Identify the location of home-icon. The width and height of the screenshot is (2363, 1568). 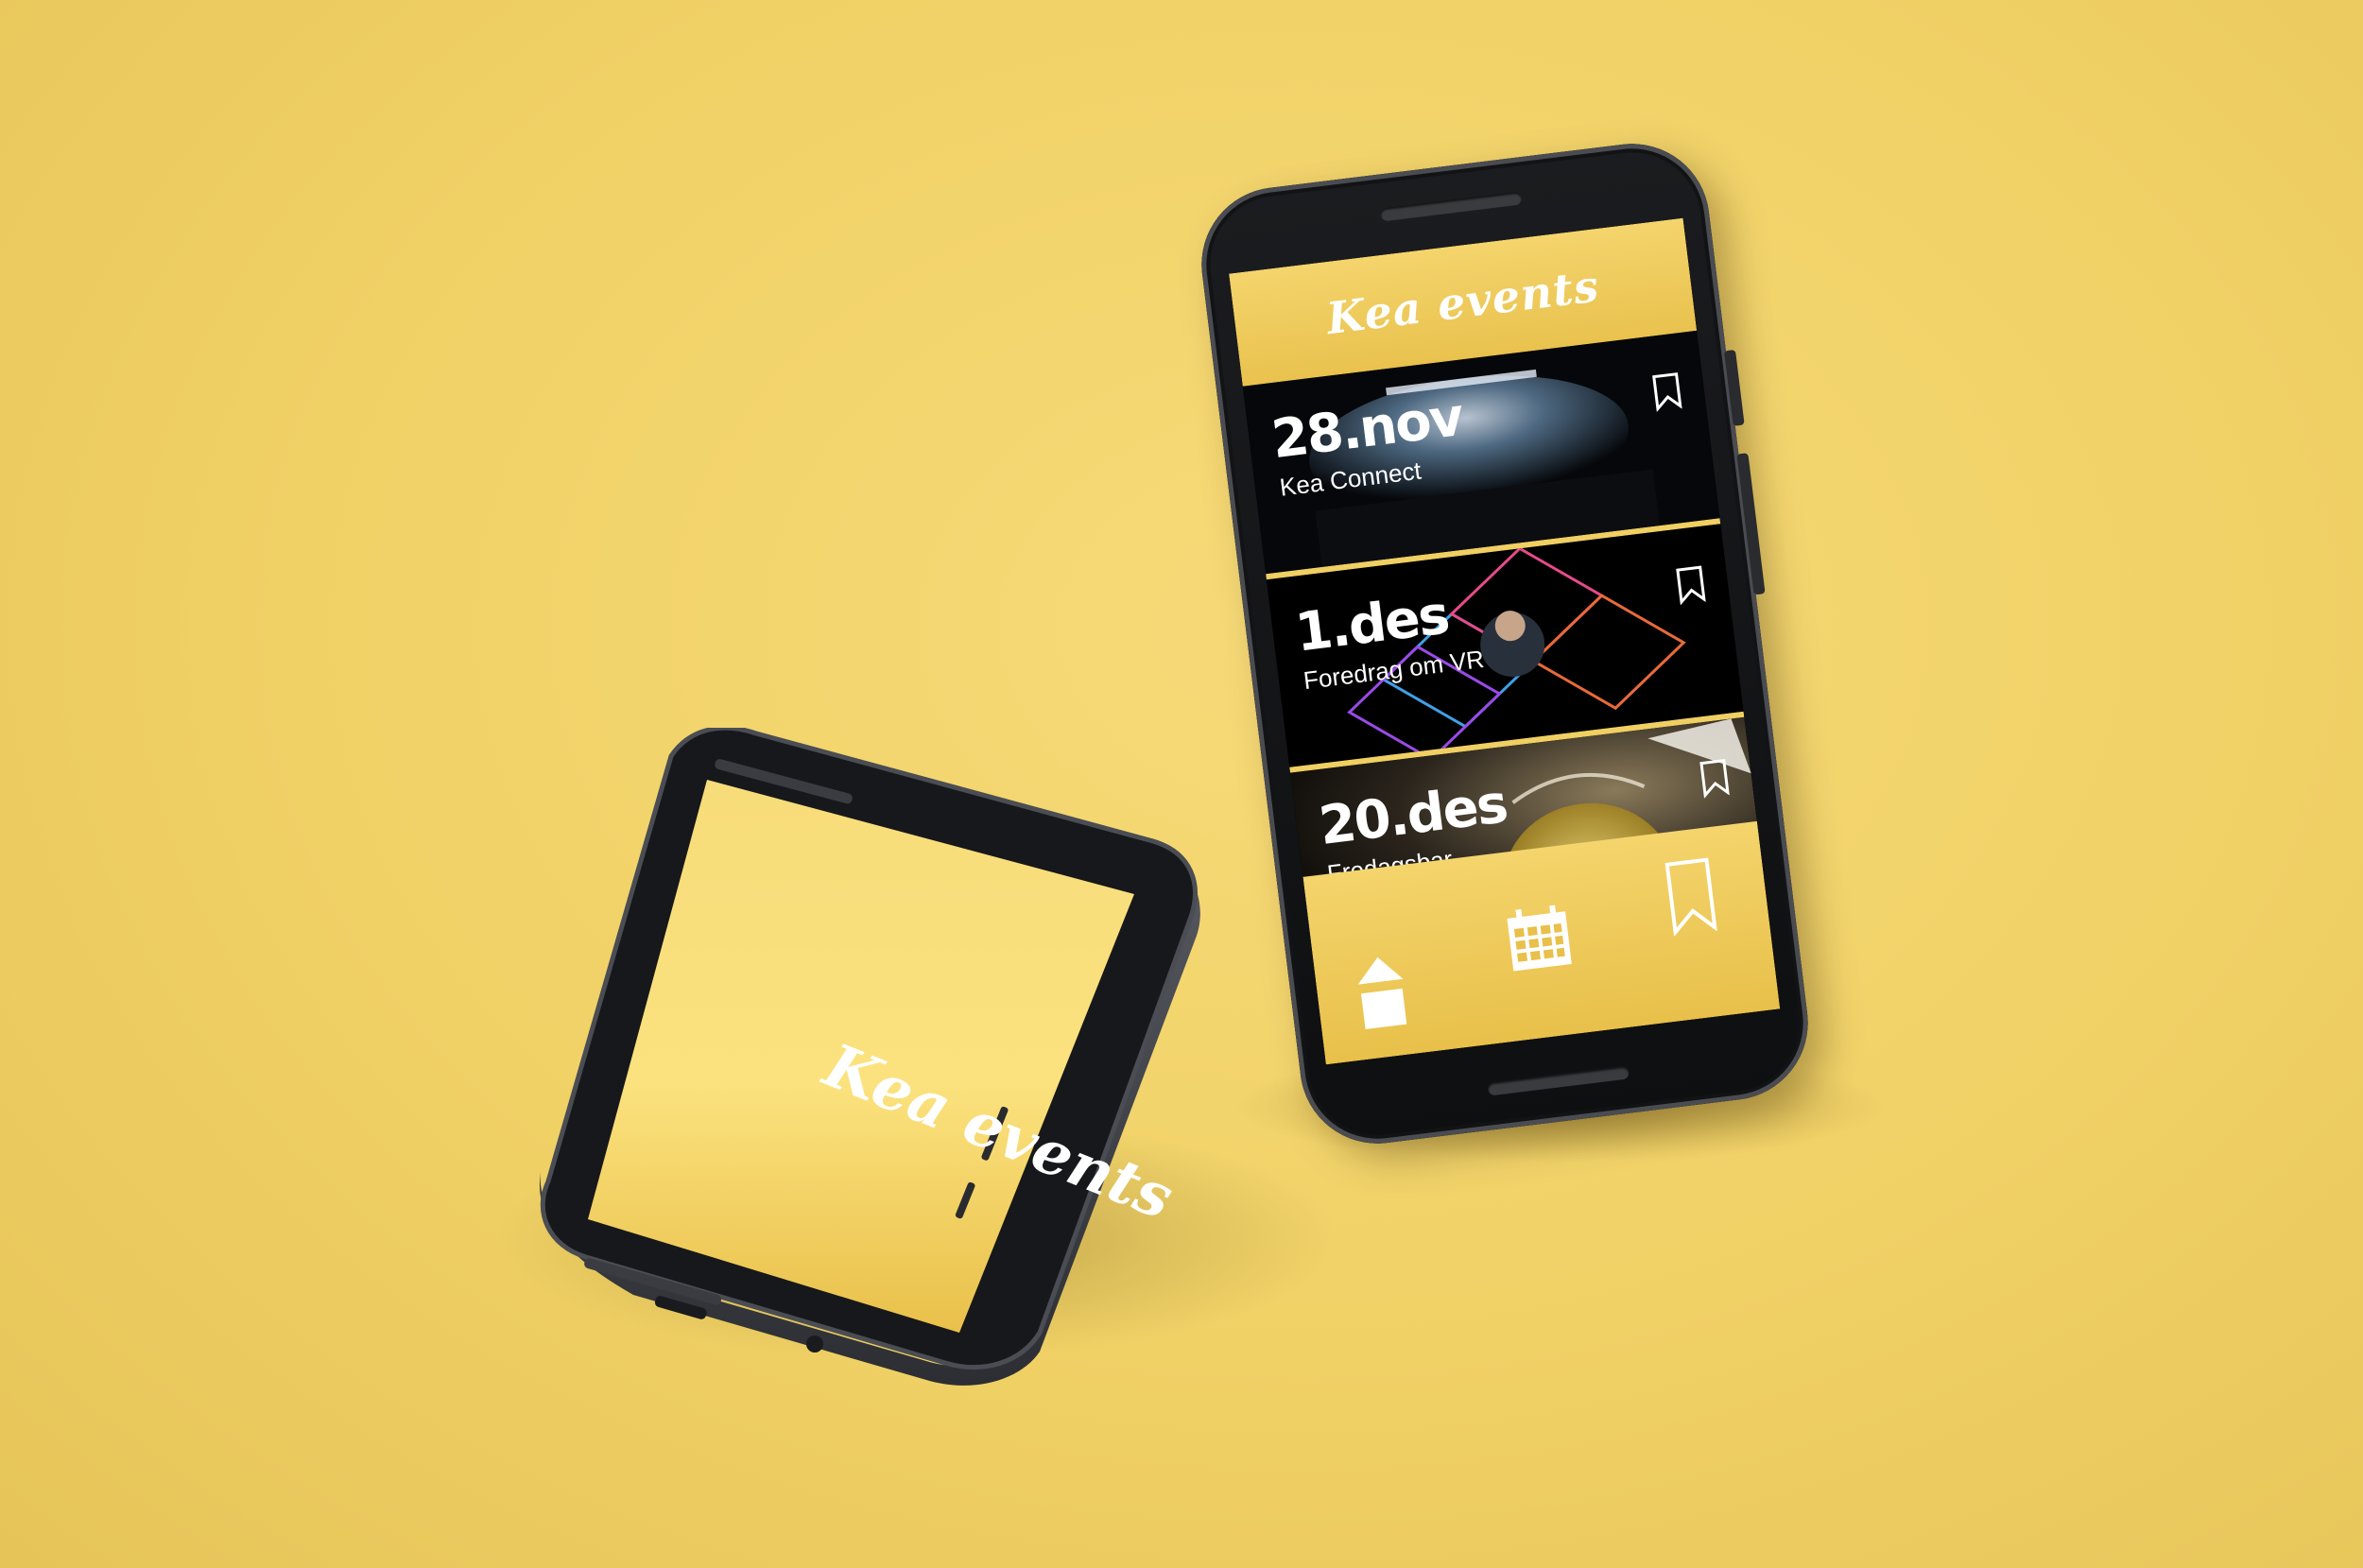
(1381, 990).